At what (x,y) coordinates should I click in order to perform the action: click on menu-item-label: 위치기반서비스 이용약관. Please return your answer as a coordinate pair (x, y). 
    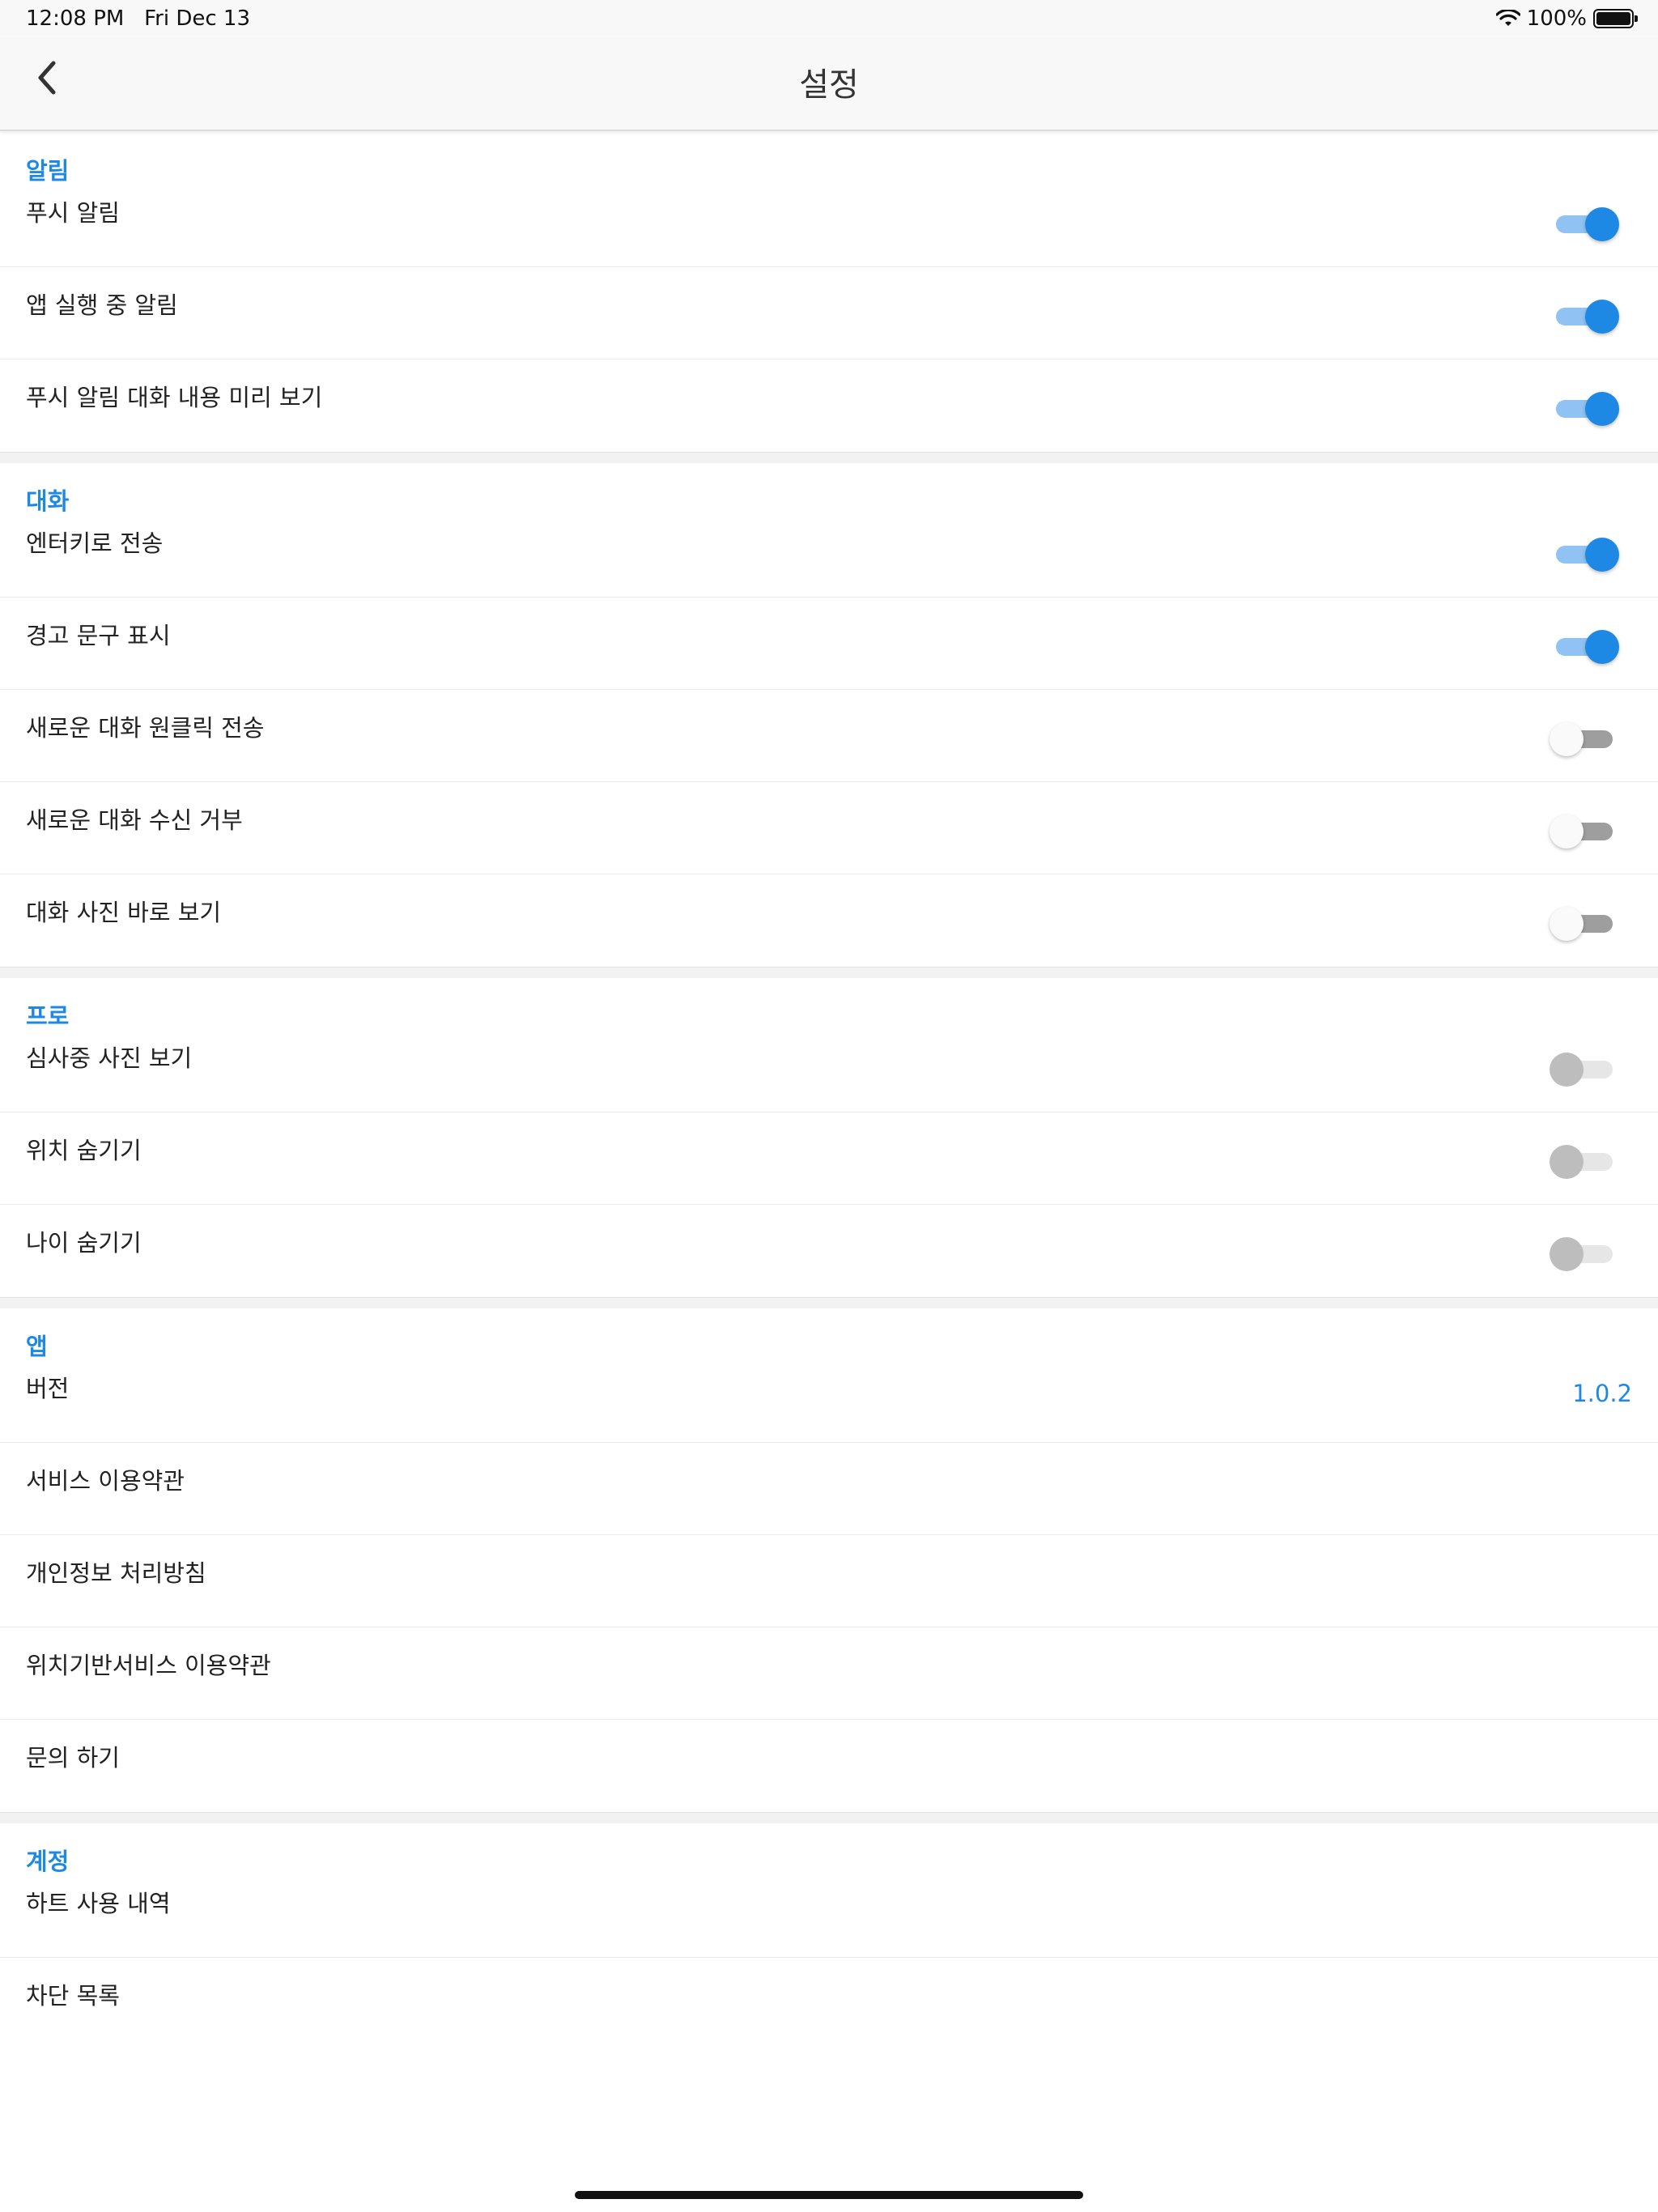
    Looking at the image, I should click on (148, 1665).